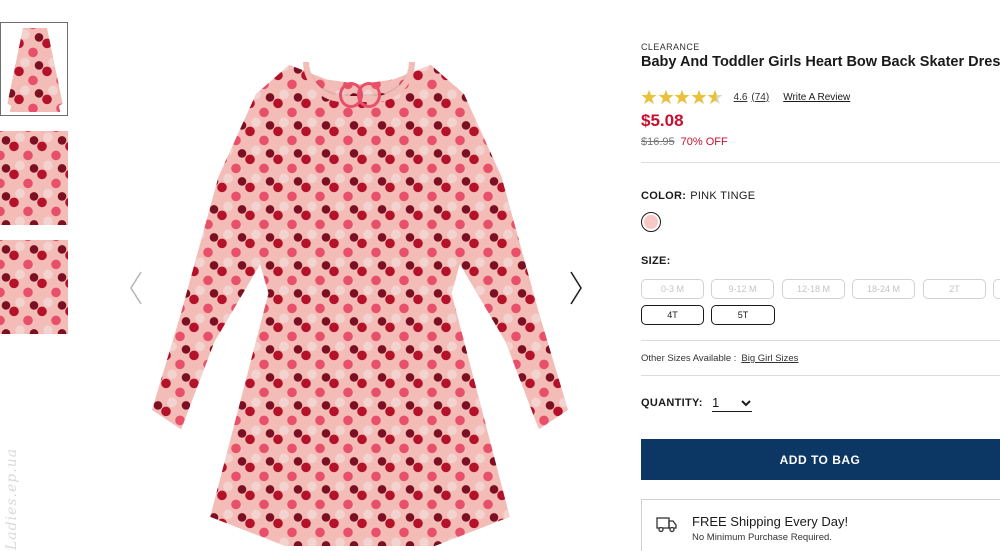  I want to click on write-review-link: Write A Review, so click(816, 97).